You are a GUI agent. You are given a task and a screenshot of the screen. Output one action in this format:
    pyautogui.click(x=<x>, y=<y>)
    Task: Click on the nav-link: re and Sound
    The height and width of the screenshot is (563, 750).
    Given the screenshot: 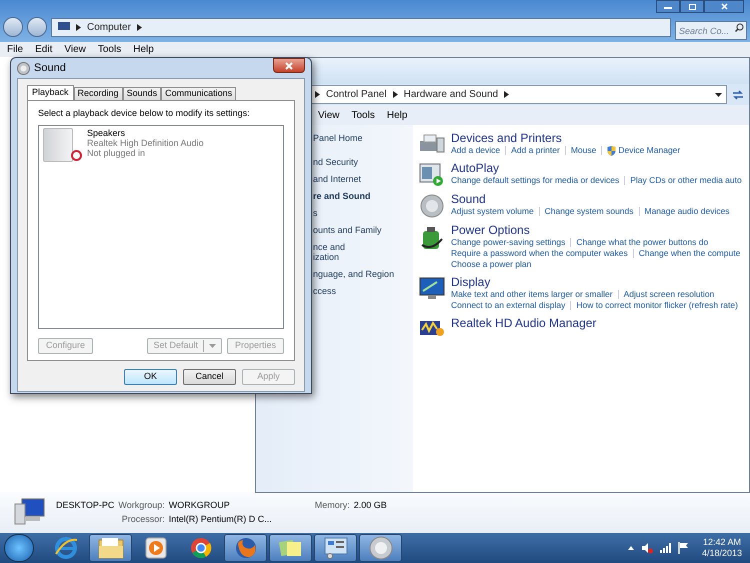 What is the action you would take?
    pyautogui.click(x=363, y=196)
    